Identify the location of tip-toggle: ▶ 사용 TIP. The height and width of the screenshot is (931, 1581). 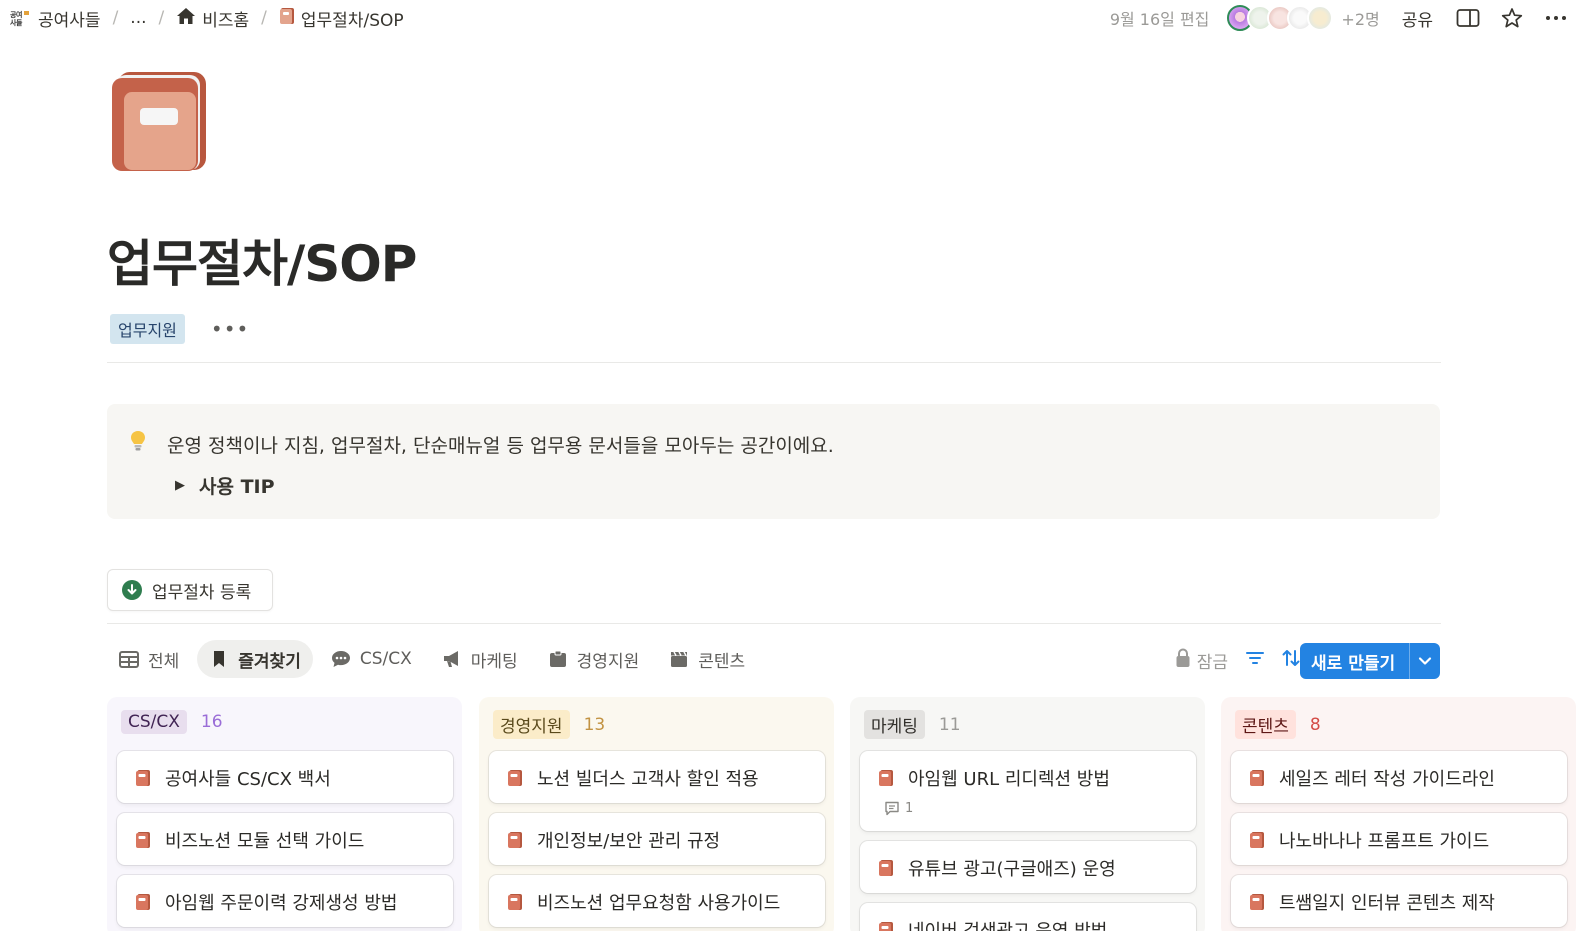
(225, 485).